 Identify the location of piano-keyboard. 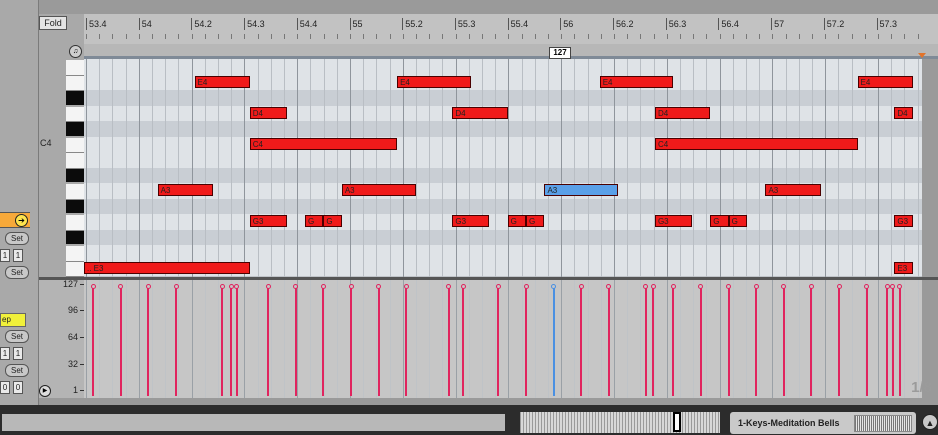
(75, 168).